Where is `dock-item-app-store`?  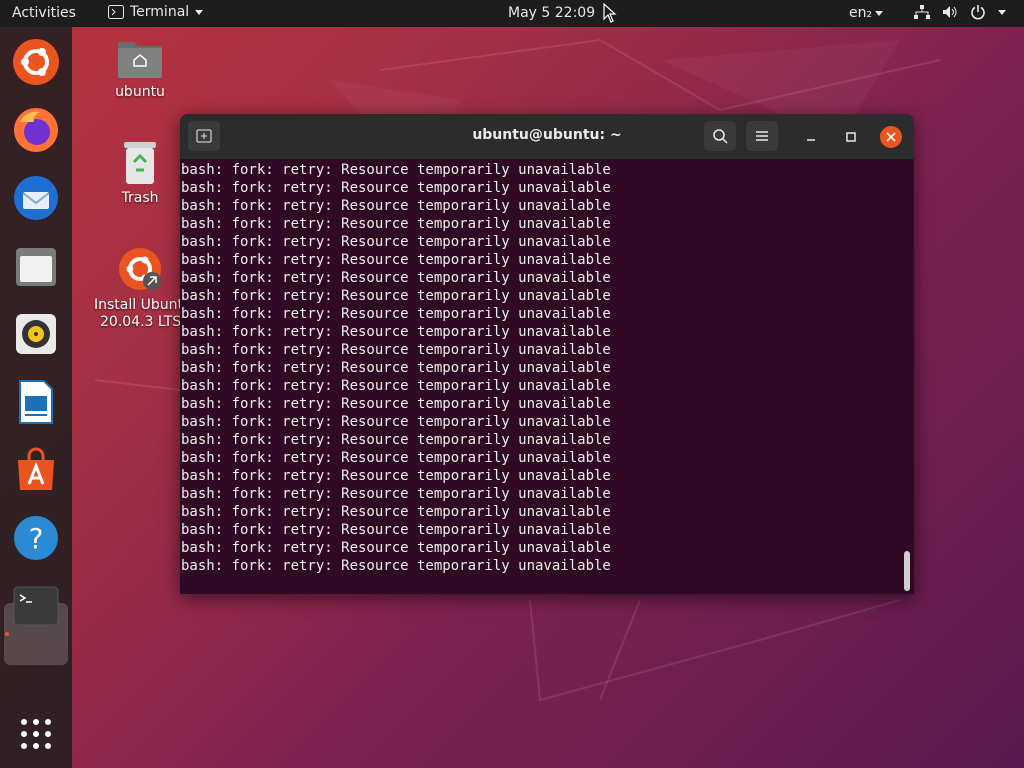
dock-item-app-store is located at coordinates (36, 470).